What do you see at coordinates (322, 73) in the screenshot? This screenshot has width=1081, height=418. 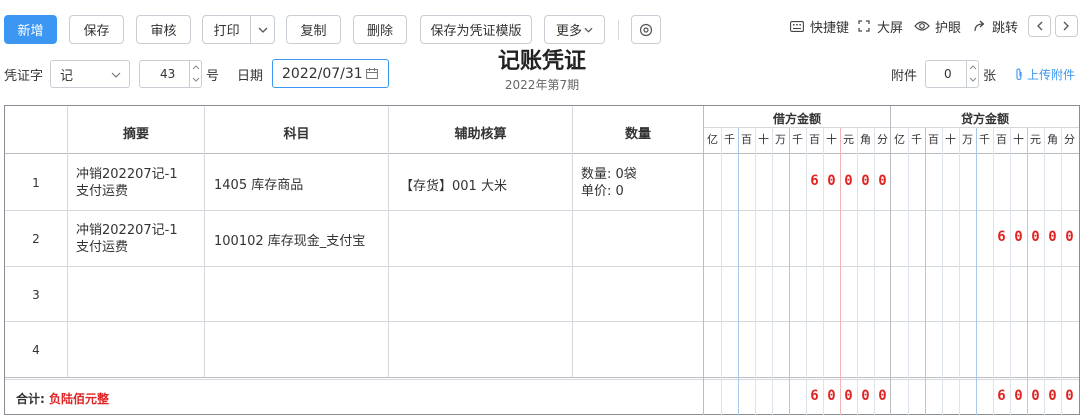 I see `date-value: 2022/07/31` at bounding box center [322, 73].